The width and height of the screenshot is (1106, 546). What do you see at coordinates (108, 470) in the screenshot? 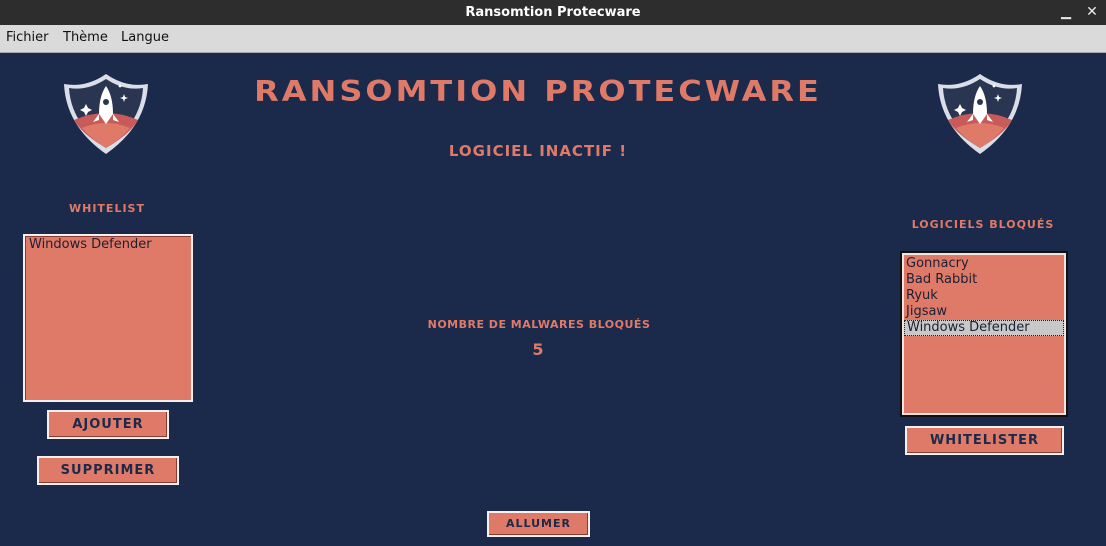
I see `remove-button: SUPPRIMER` at bounding box center [108, 470].